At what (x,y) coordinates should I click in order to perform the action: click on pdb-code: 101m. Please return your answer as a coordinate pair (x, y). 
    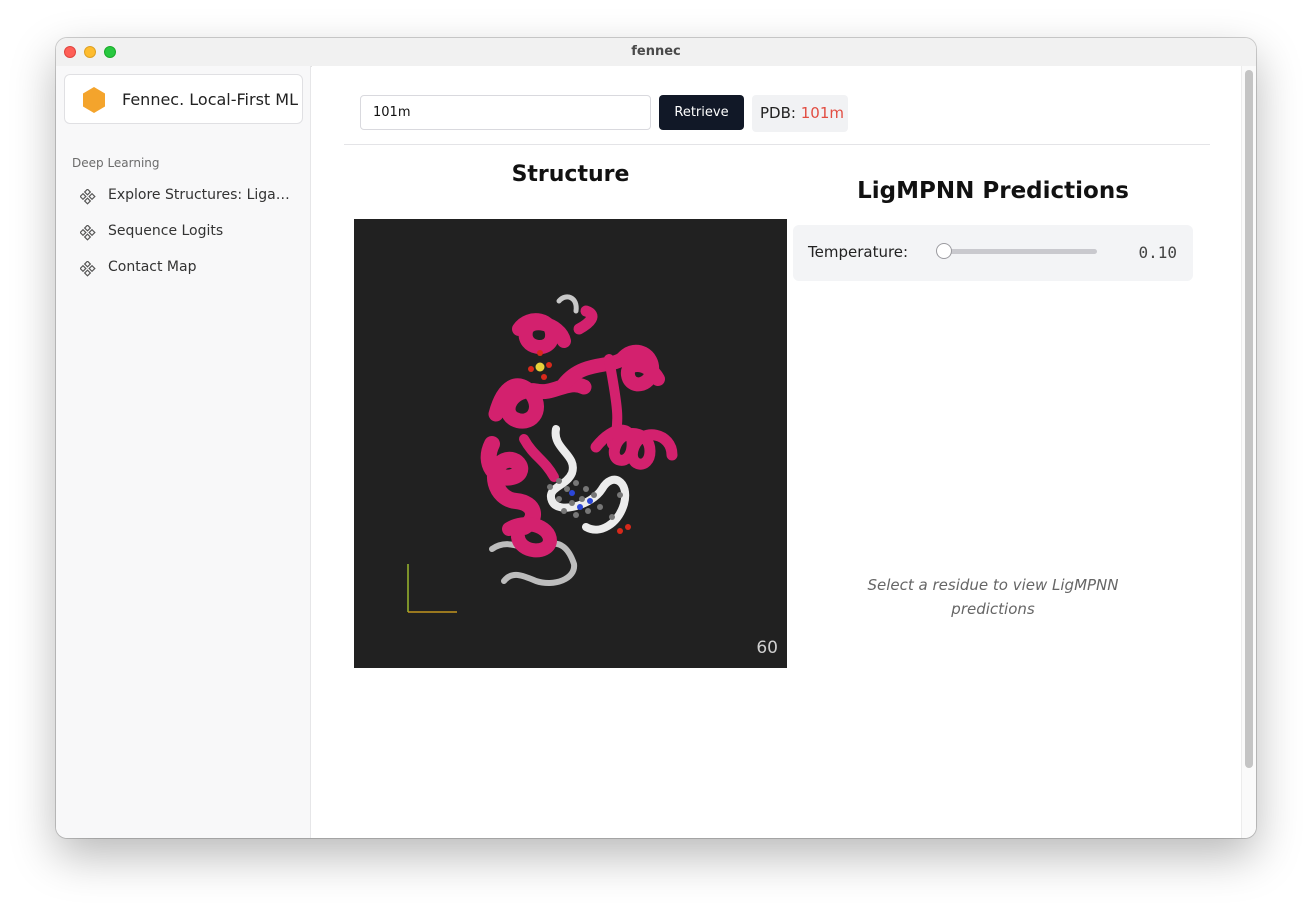
    Looking at the image, I should click on (822, 113).